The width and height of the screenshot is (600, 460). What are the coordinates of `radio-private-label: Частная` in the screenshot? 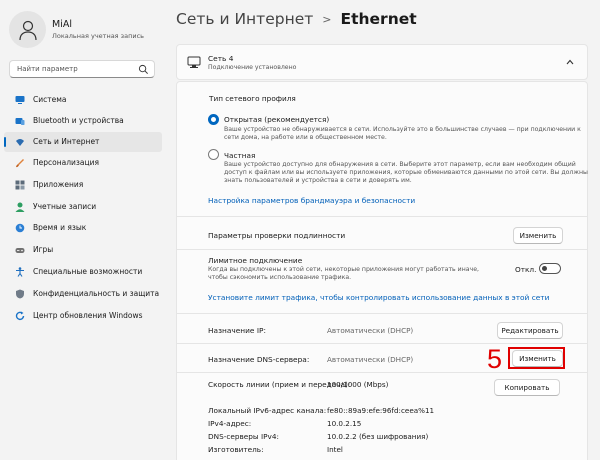 It's located at (240, 155).